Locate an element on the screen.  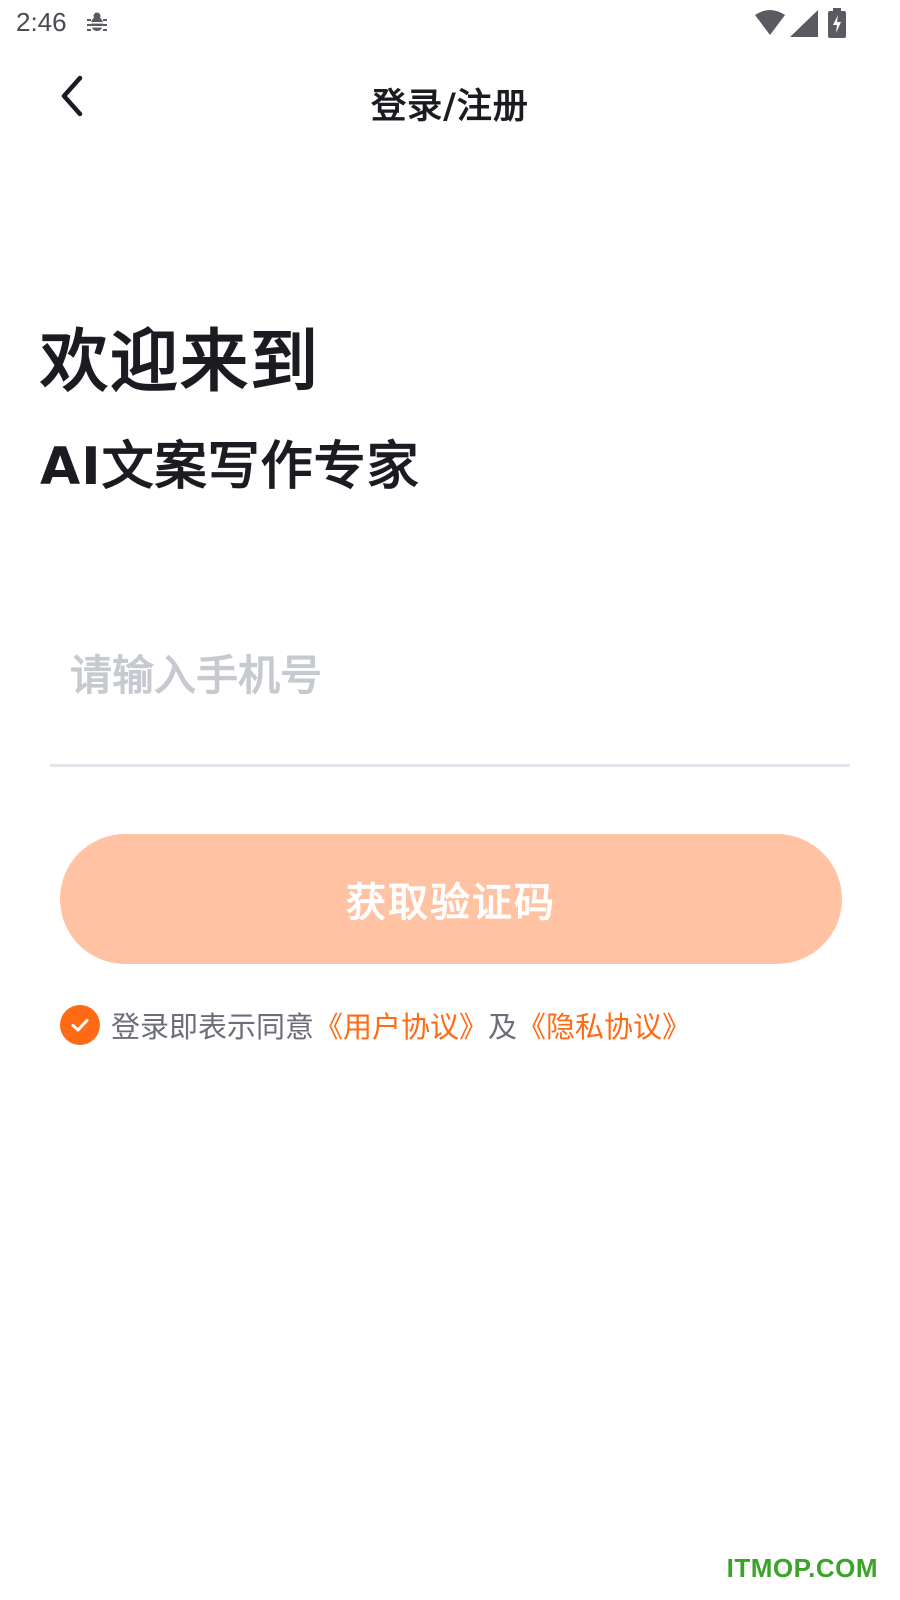
welcome-subheading: AI文案写作专家 is located at coordinates (230, 467).